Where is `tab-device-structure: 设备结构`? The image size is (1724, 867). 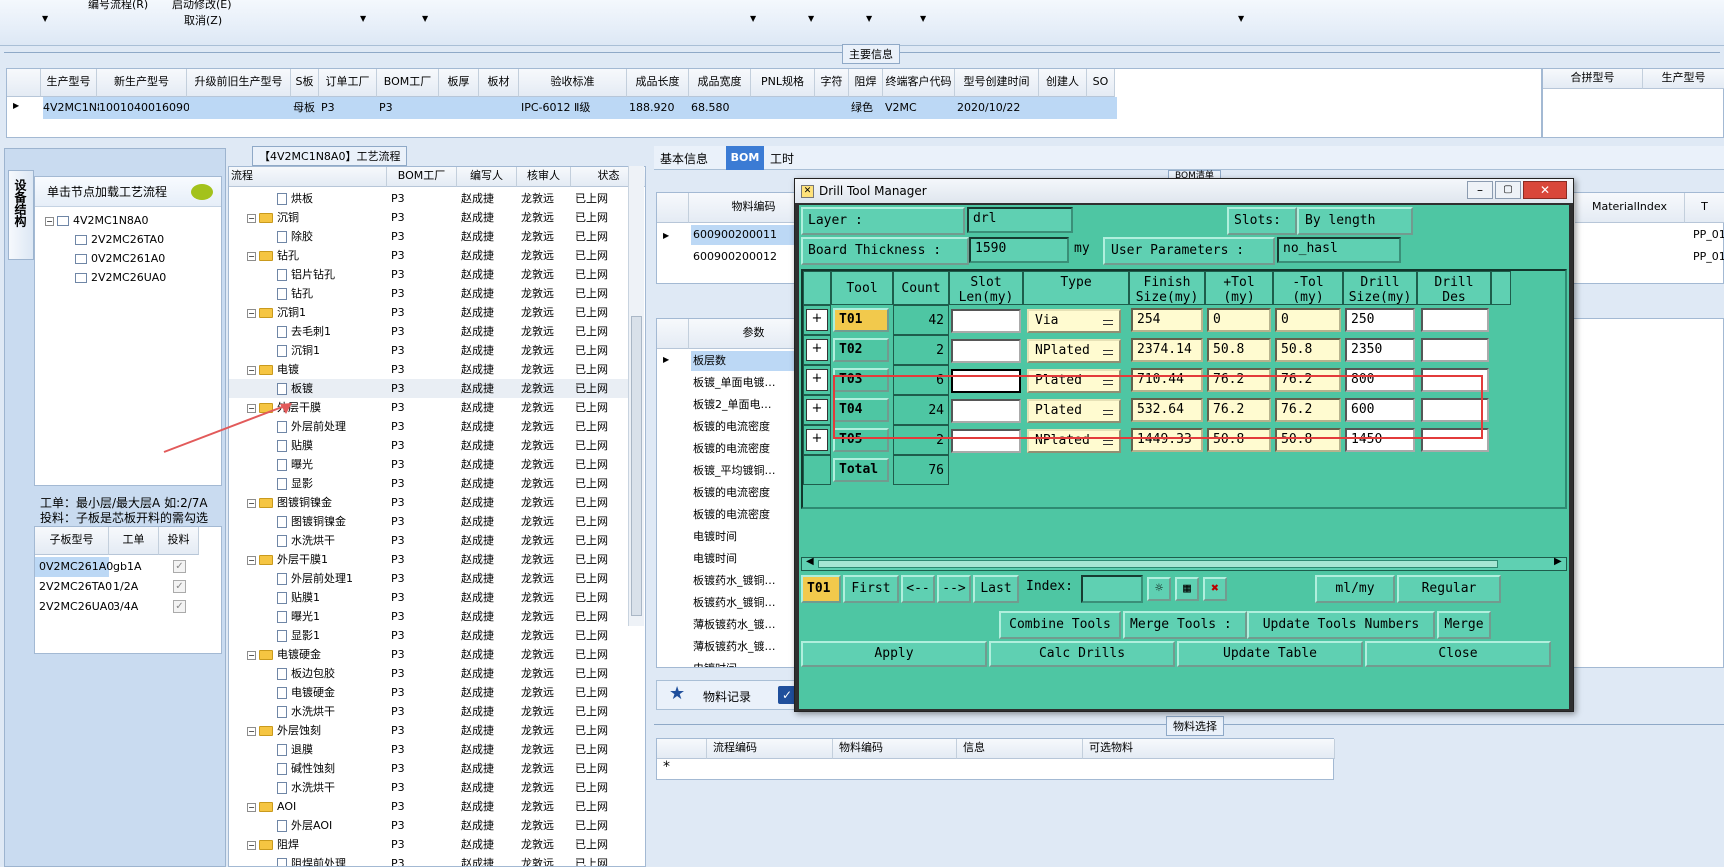 tab-device-structure: 设备结构 is located at coordinates (21, 215).